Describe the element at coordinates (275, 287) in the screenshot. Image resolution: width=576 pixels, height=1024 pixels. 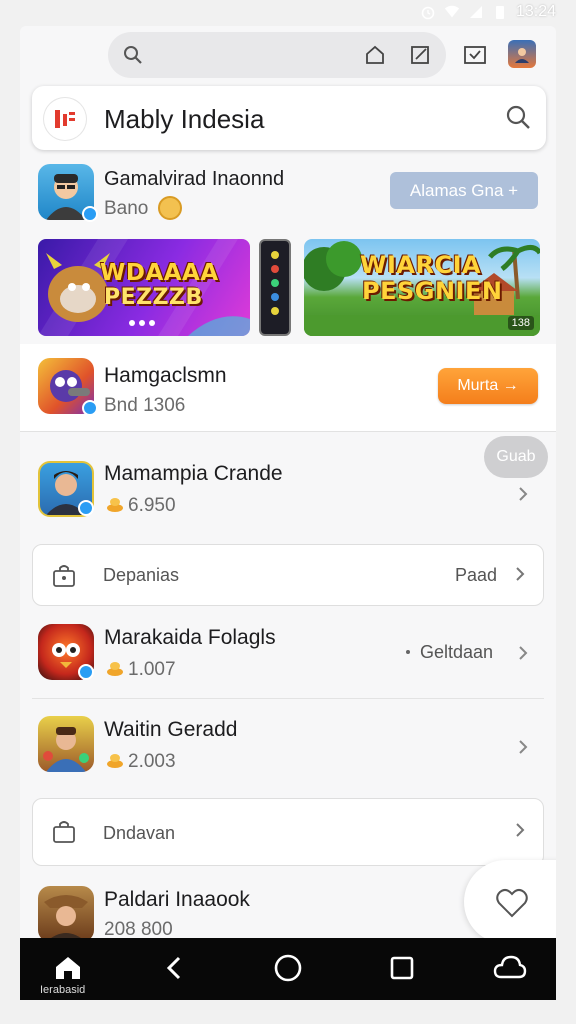
I see `phone-thumbnail` at that location.